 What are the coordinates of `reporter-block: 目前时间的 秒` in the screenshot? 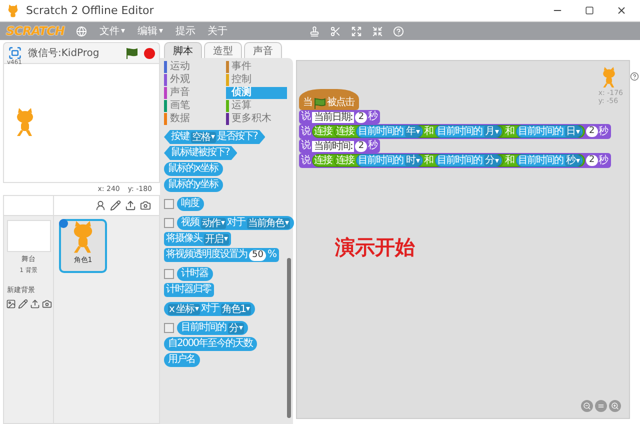 It's located at (549, 160).